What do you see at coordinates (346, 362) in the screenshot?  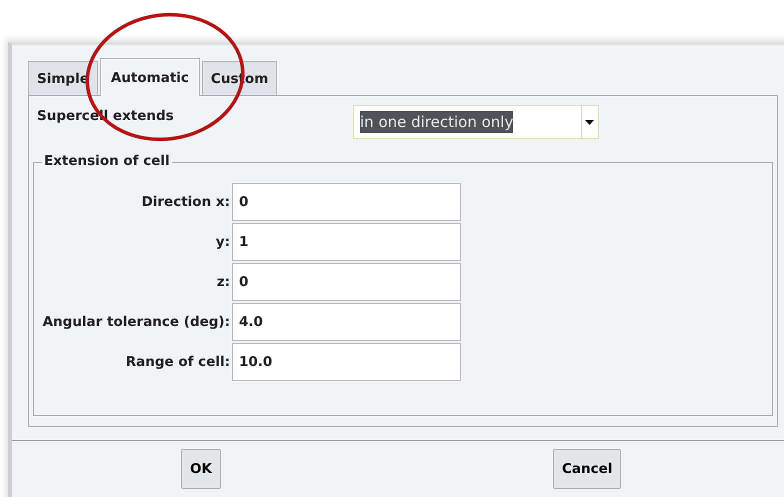 I see `input-field: 10.0` at bounding box center [346, 362].